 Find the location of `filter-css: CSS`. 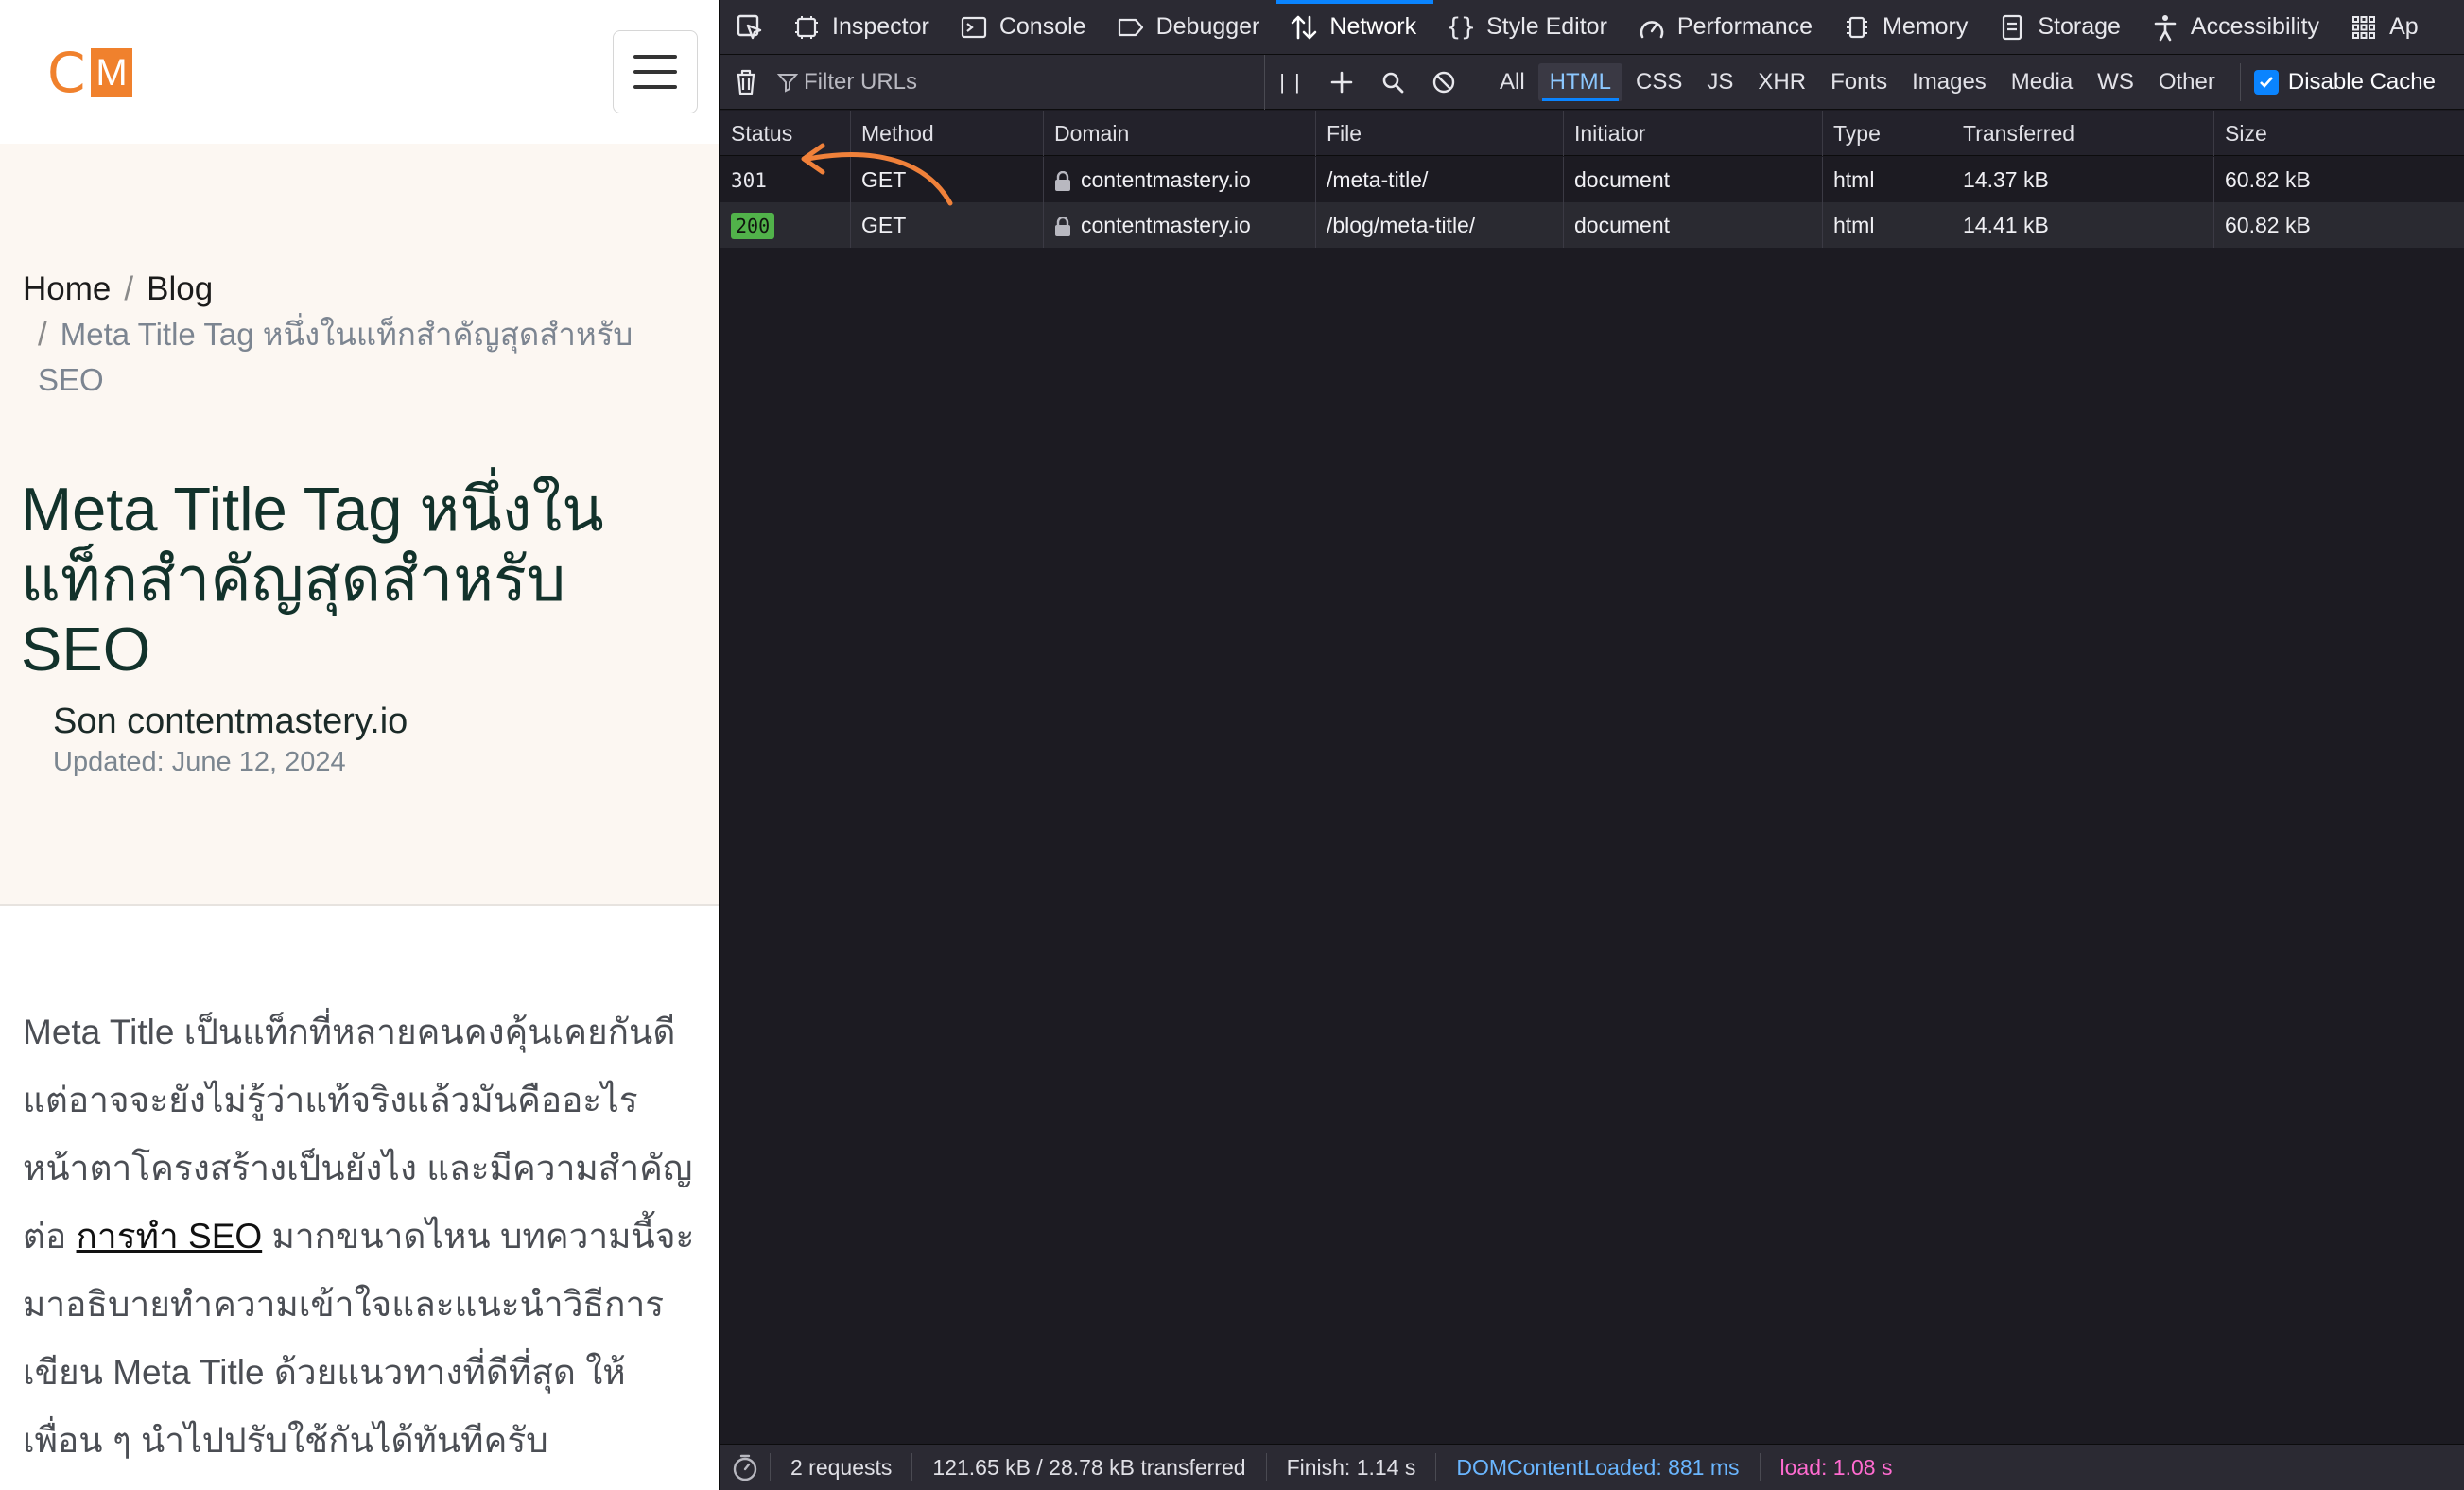

filter-css: CSS is located at coordinates (1658, 82).